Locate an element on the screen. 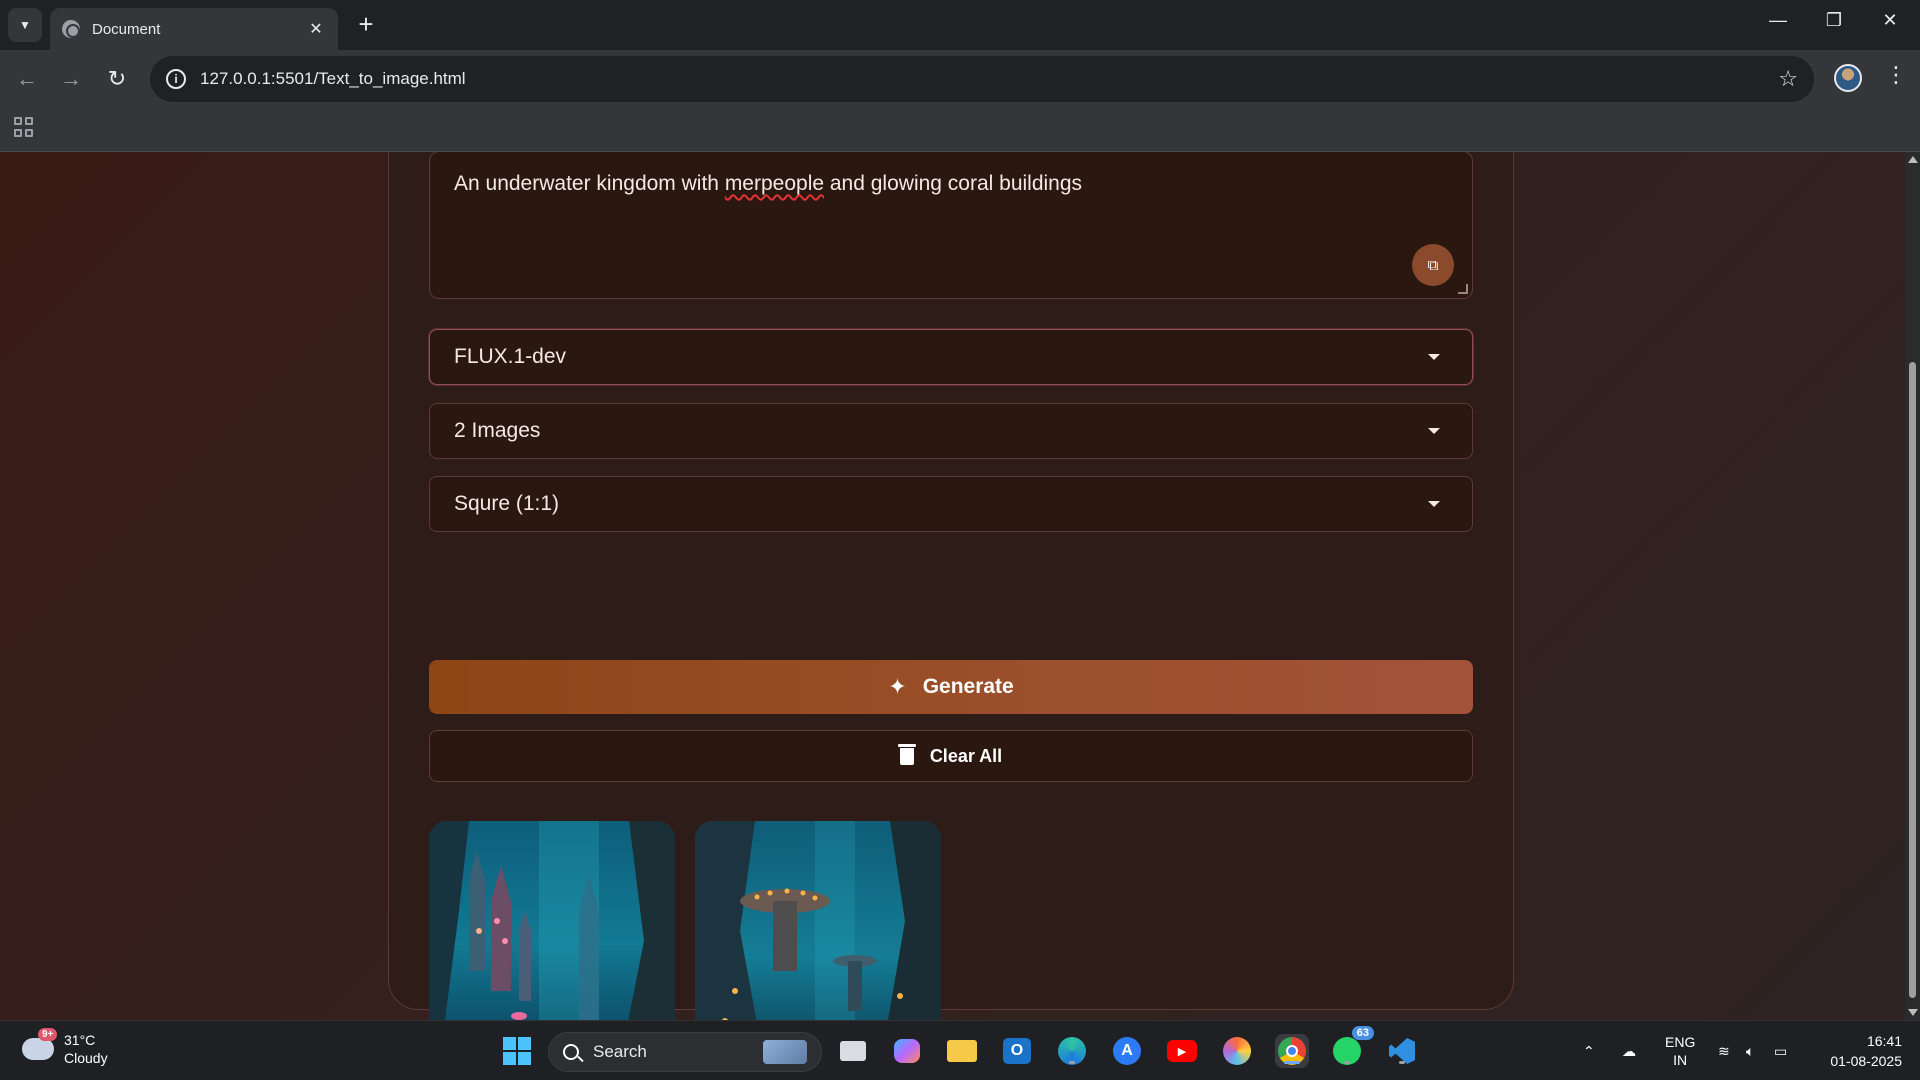  active-indicator is located at coordinates (1292, 1062).